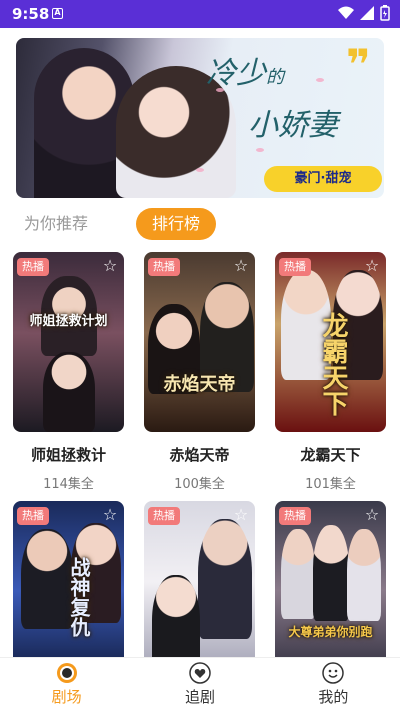 This screenshot has width=400, height=711. I want to click on drama-poster: 战神复仇 热播 ☆, so click(68, 591).